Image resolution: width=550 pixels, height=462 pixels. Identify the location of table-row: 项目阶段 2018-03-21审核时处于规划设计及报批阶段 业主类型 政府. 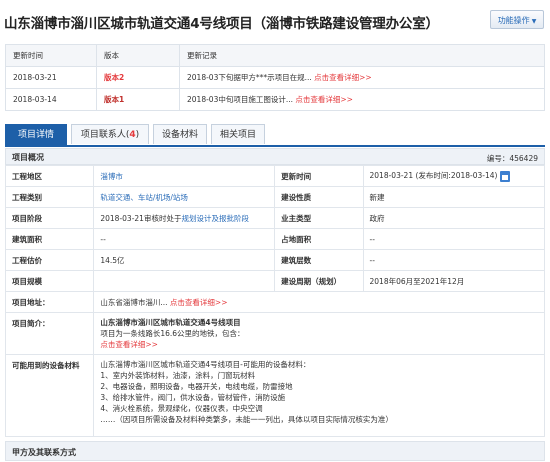
(274, 218).